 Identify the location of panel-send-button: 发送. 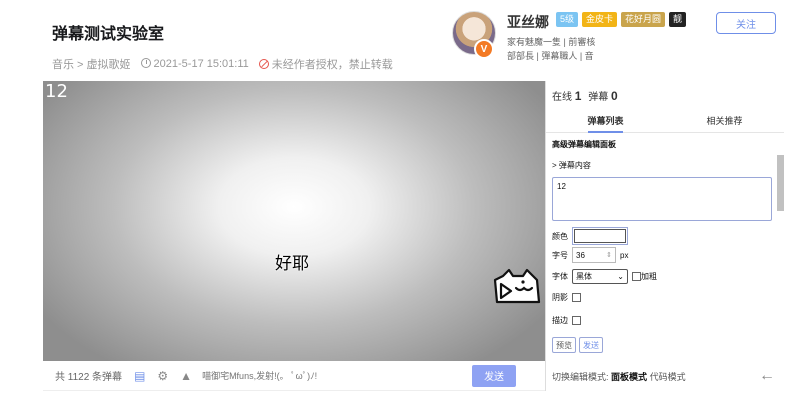
(591, 345).